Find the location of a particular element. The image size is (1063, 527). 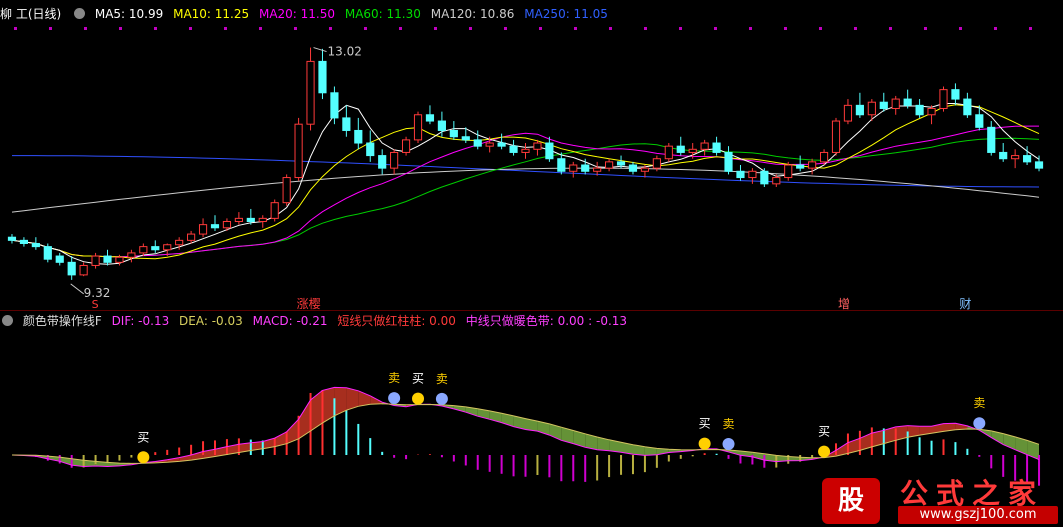

dif-label: DIF: -0.13 is located at coordinates (140, 321).